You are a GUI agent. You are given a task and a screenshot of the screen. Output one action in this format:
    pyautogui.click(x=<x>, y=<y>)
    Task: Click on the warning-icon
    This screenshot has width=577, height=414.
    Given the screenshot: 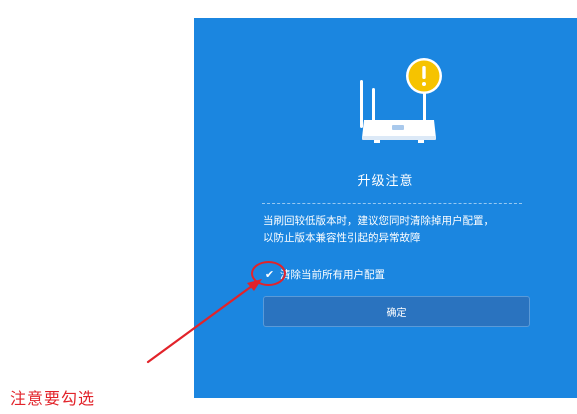 What is the action you would take?
    pyautogui.click(x=424, y=76)
    